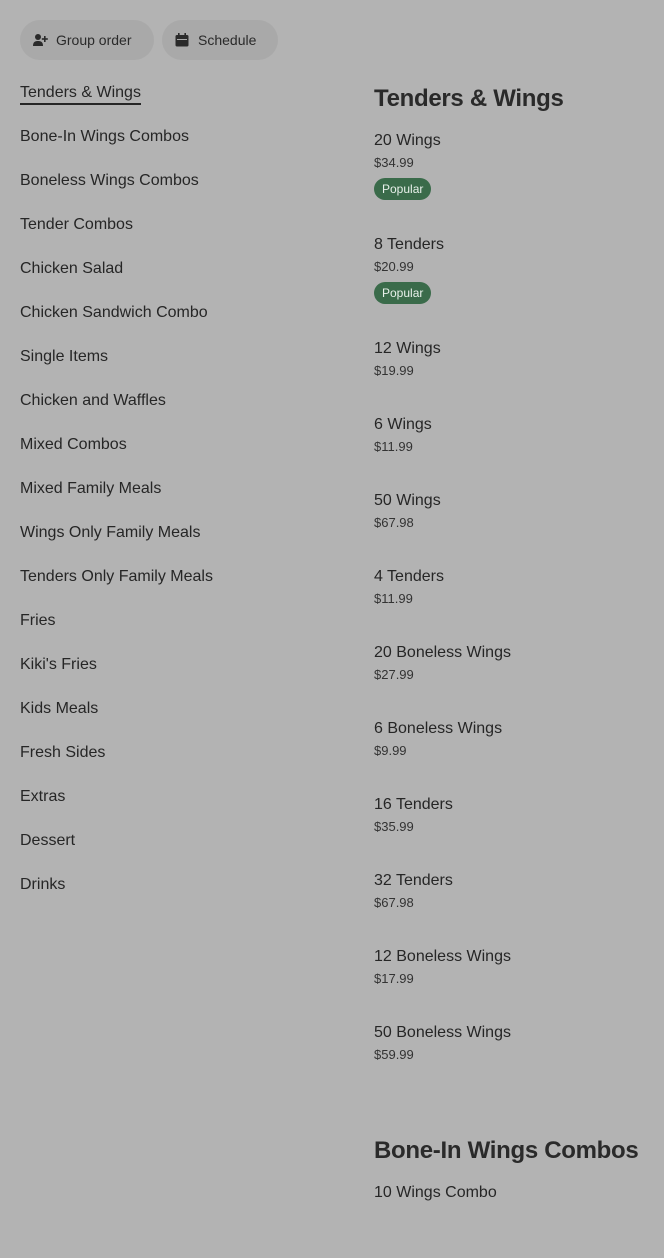 The width and height of the screenshot is (664, 1258). I want to click on item-name: 50 Boneless Wings, so click(442, 1032).